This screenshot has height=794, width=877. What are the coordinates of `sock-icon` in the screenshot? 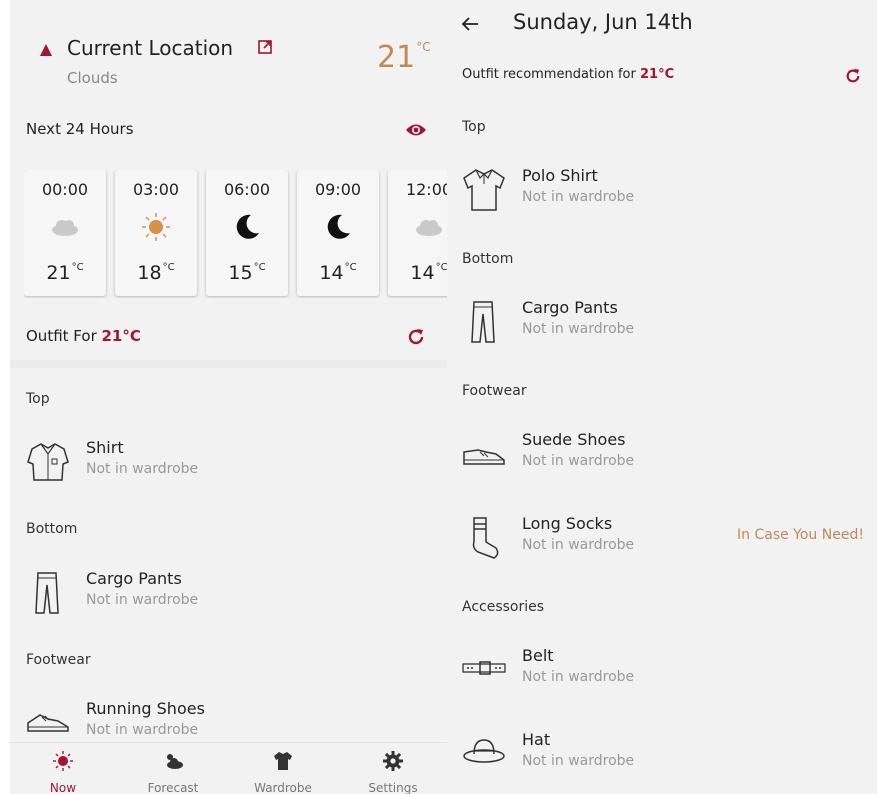 It's located at (485, 538).